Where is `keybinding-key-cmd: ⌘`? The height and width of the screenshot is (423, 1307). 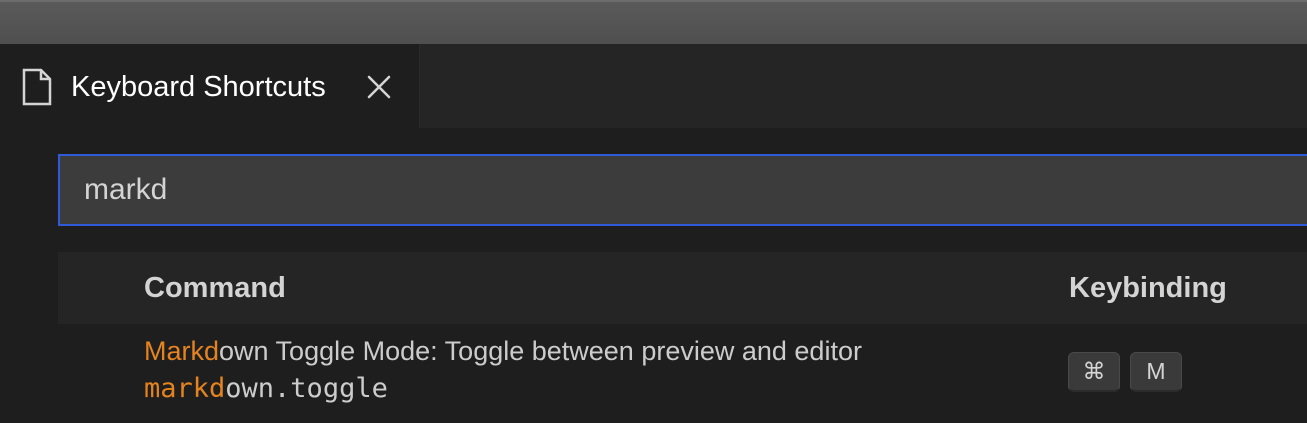 keybinding-key-cmd: ⌘ is located at coordinates (1094, 372).